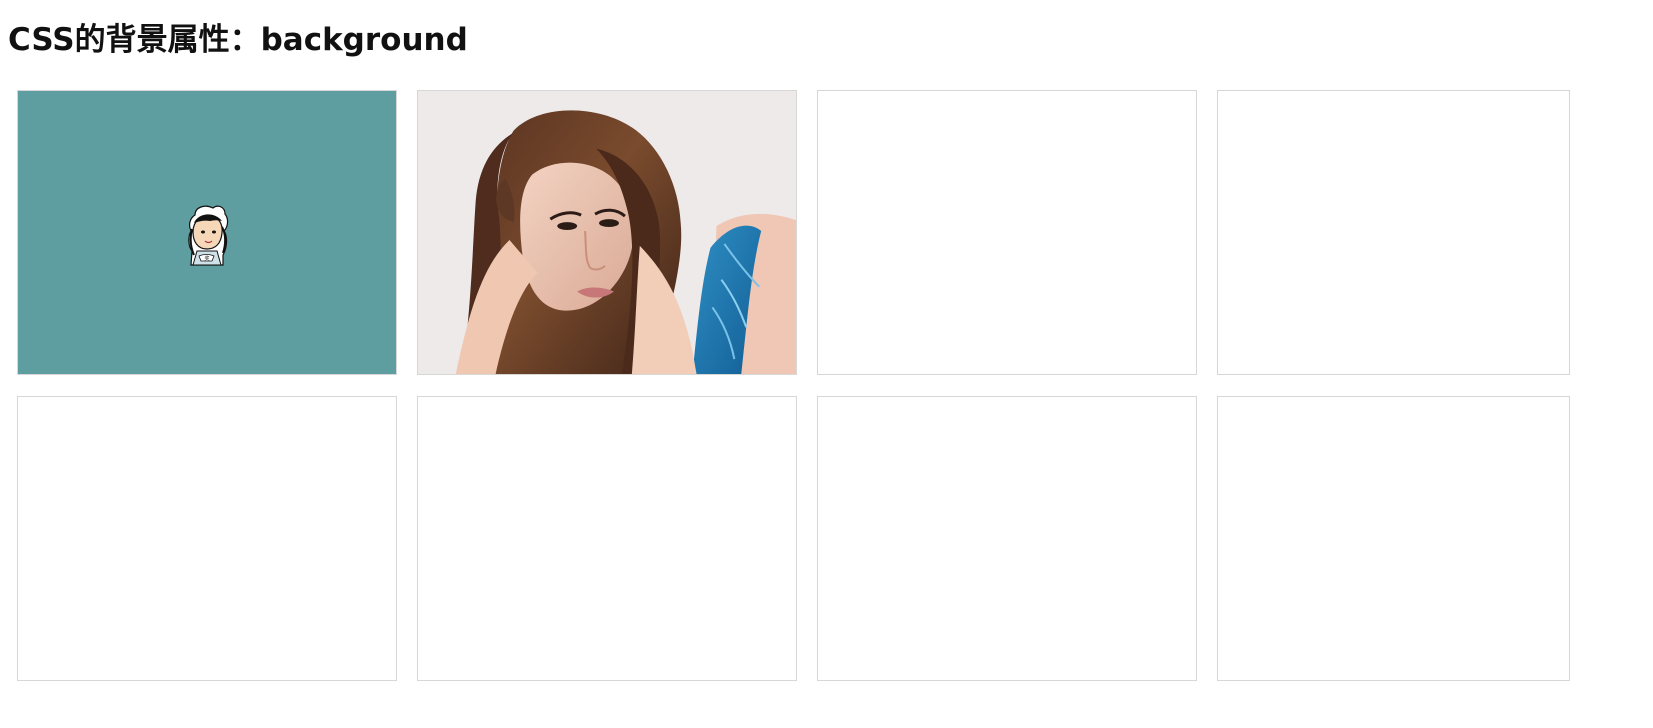 Image resolution: width=1653 pixels, height=728 pixels. Describe the element at coordinates (238, 40) in the screenshot. I see `page-title: CSS的背景属性：background` at that location.